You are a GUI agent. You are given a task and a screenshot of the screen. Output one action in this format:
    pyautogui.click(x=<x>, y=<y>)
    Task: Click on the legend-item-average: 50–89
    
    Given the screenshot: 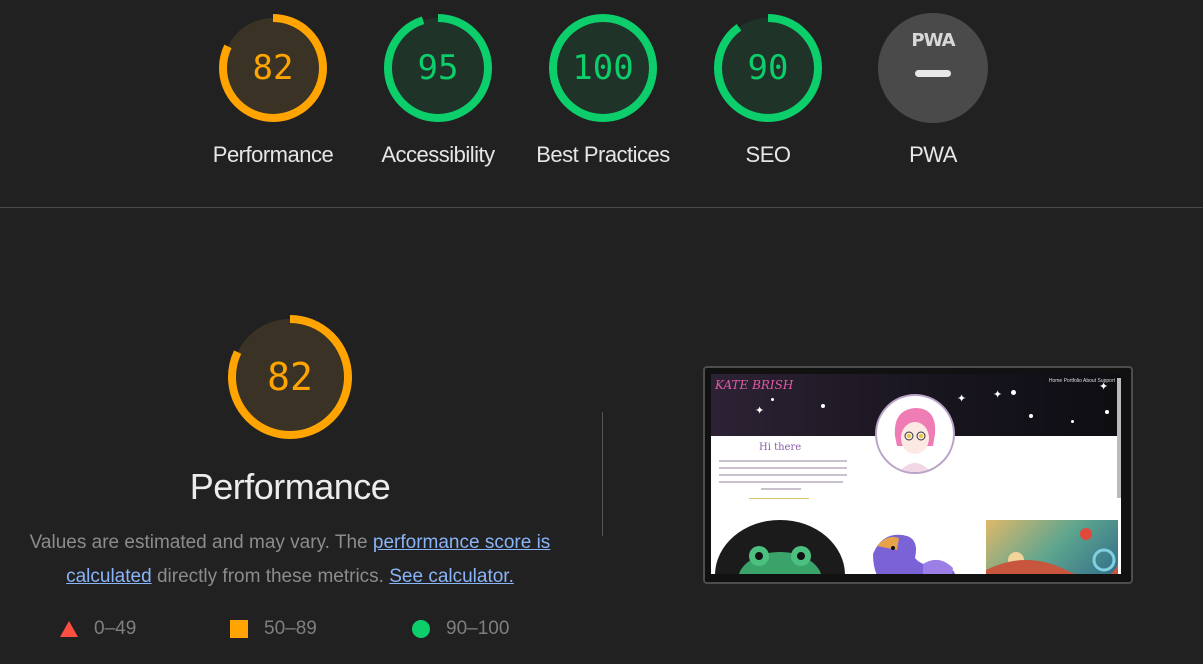 What is the action you would take?
    pyautogui.click(x=273, y=629)
    